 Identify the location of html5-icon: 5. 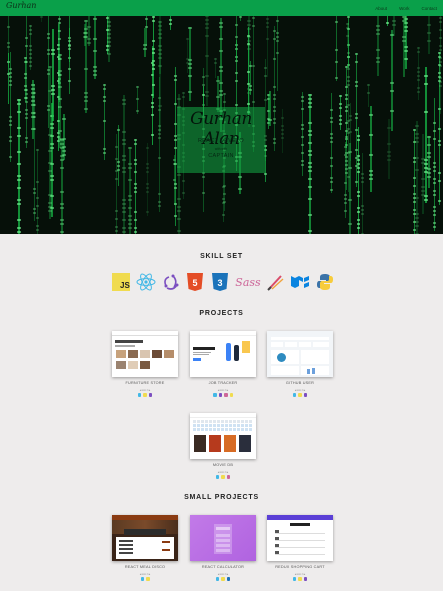
(195, 282).